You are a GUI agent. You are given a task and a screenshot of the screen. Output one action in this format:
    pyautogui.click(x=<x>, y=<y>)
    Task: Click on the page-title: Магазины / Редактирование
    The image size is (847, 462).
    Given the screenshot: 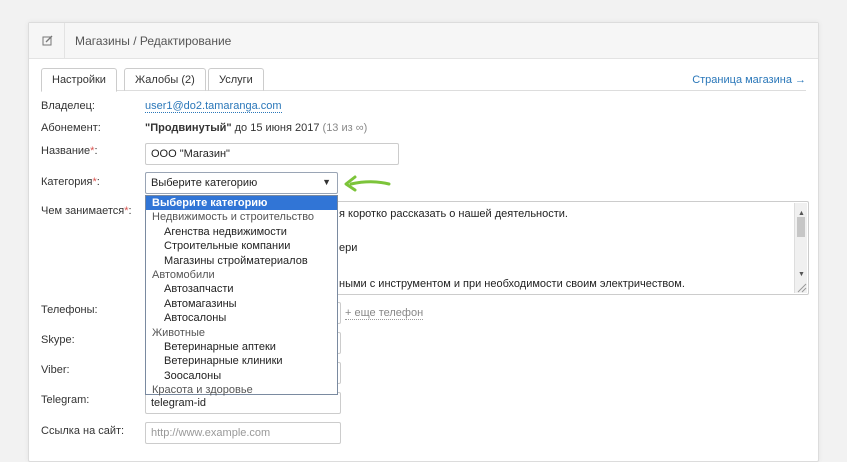 What is the action you would take?
    pyautogui.click(x=153, y=41)
    